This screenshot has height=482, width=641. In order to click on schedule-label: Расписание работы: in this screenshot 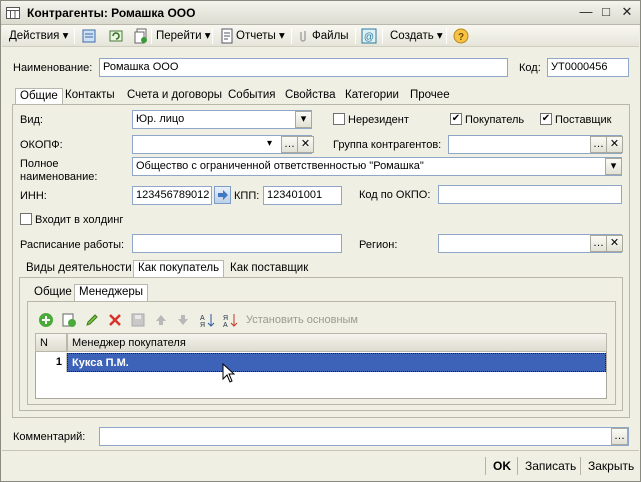, I will do `click(72, 245)`.